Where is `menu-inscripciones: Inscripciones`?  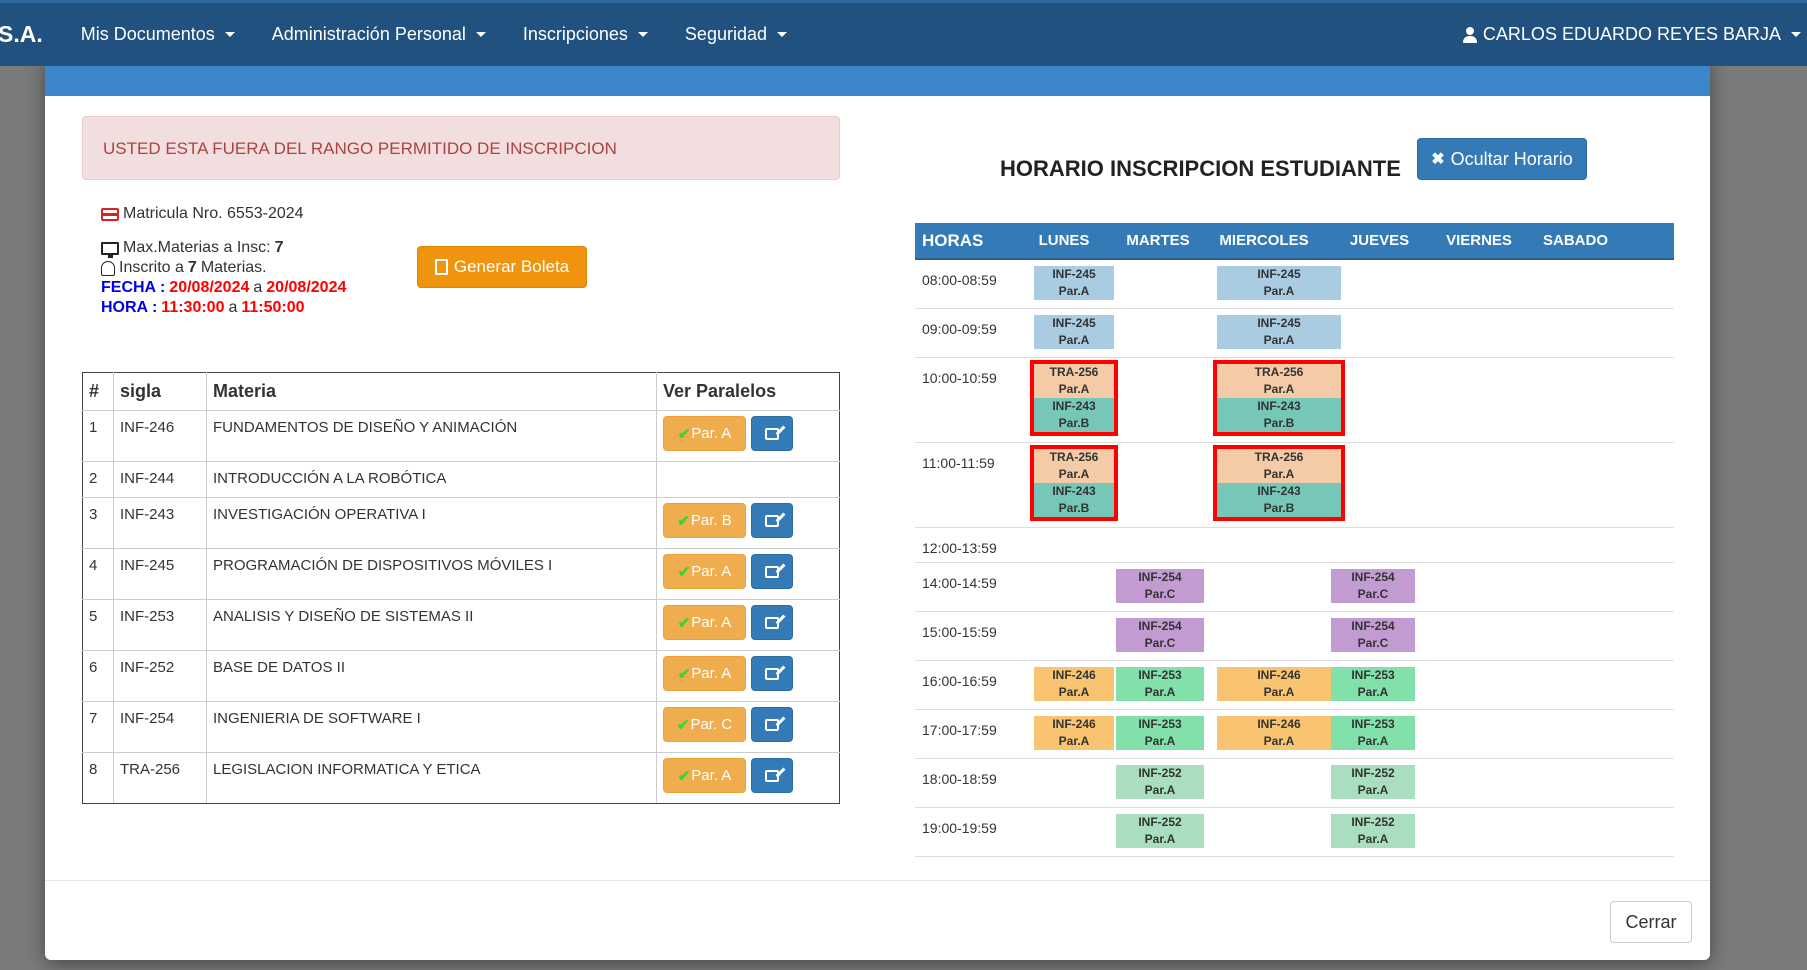
menu-inscripciones: Inscripciones is located at coordinates (585, 34).